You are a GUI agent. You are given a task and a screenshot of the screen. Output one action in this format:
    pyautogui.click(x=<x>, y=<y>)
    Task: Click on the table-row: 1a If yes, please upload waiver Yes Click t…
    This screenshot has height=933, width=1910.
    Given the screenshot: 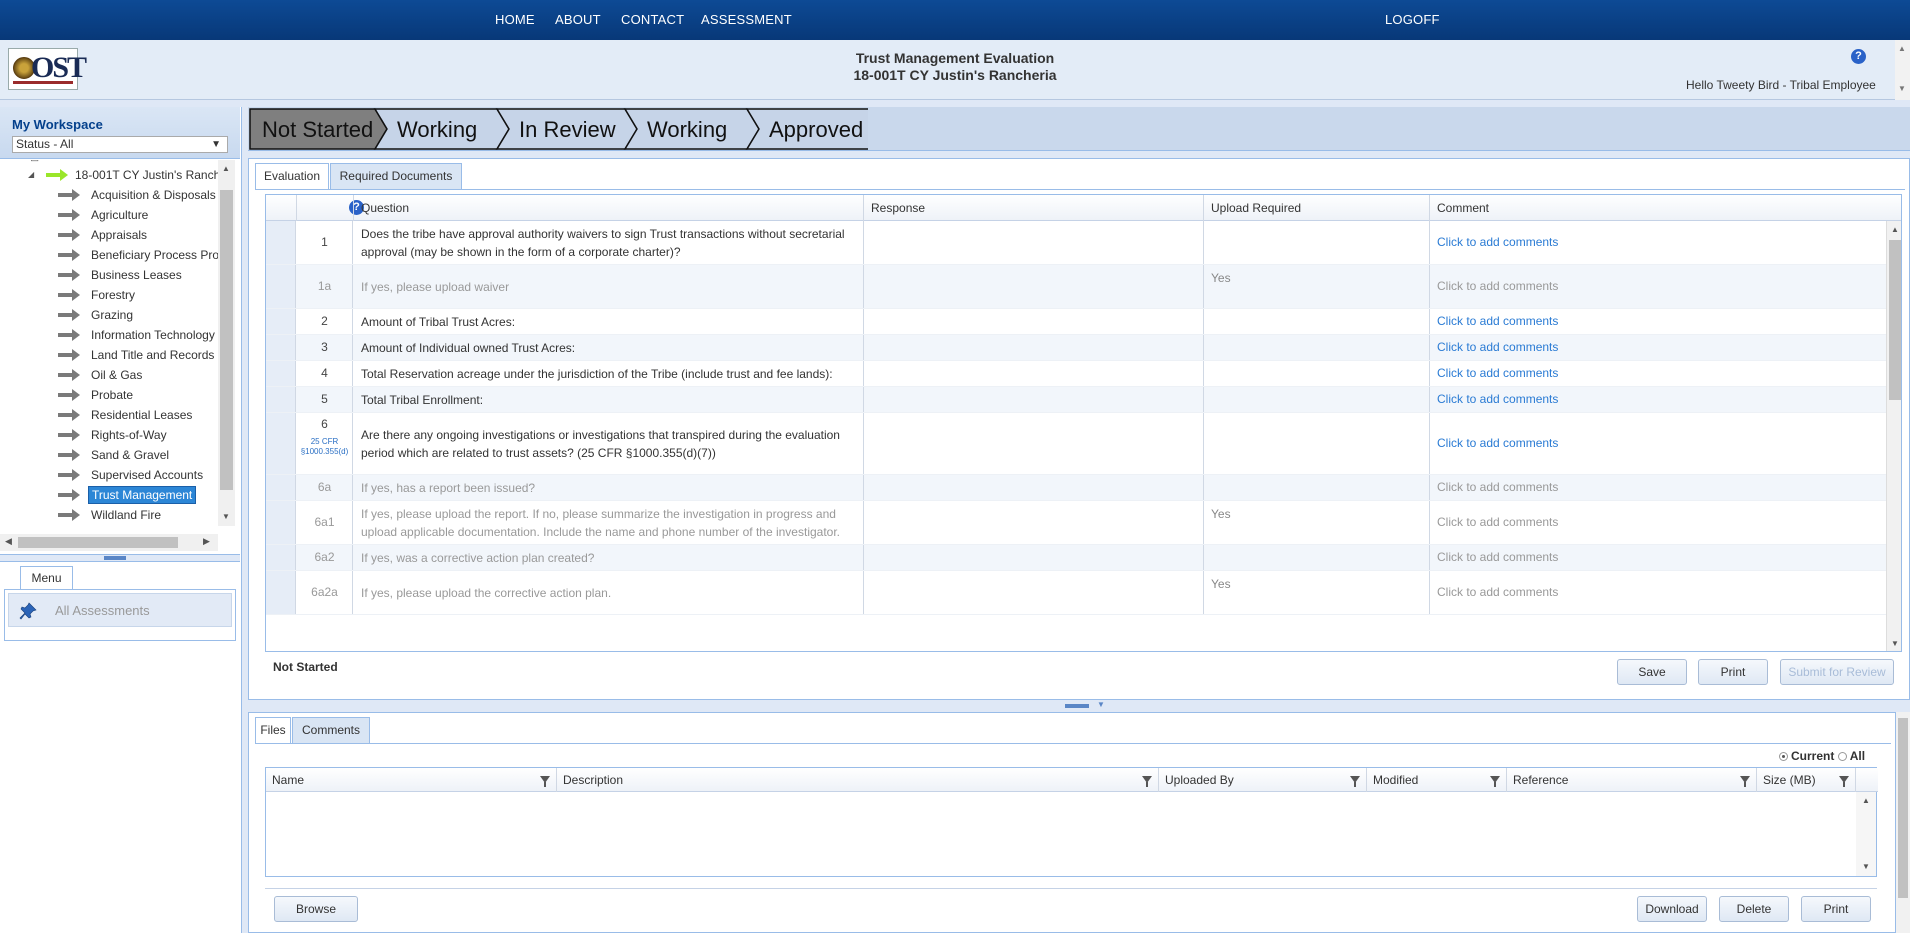 What is the action you would take?
    pyautogui.click(x=1076, y=287)
    